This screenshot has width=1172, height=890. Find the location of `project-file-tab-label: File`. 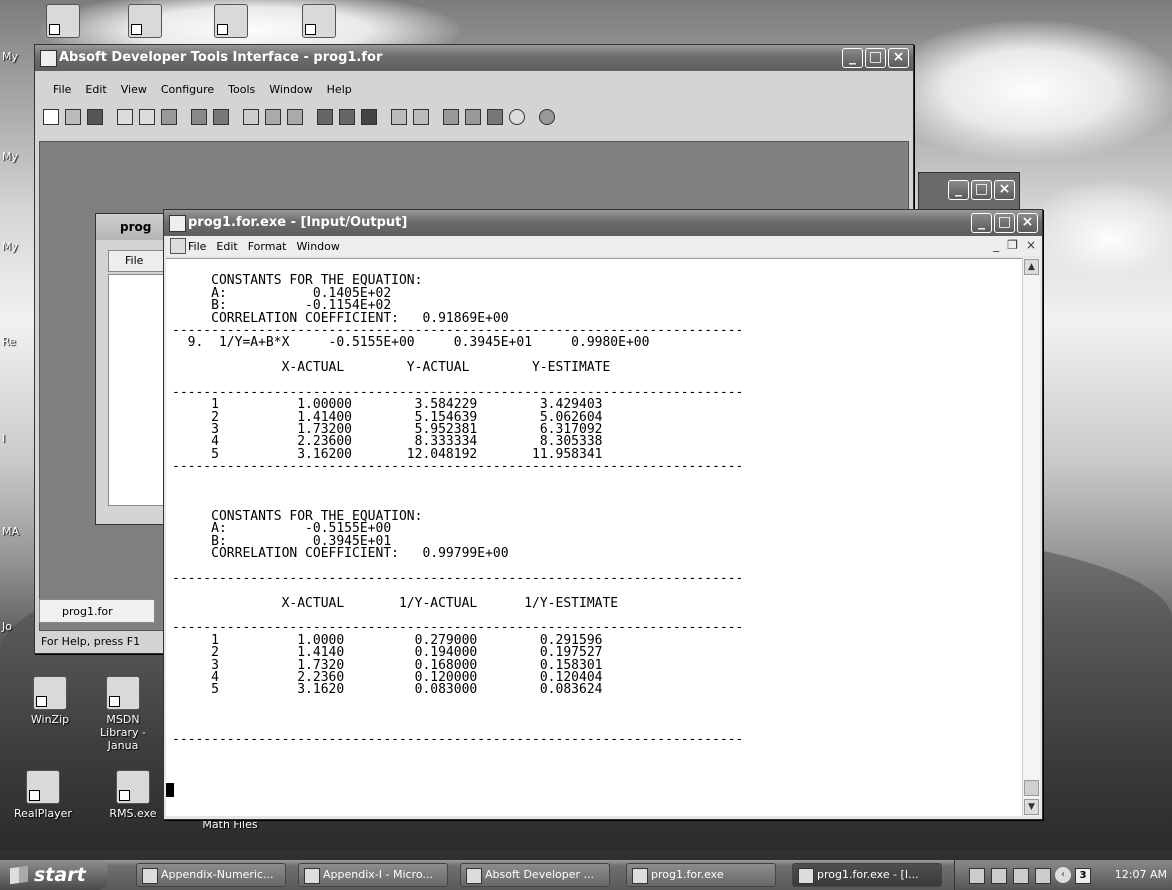

project-file-tab-label: File is located at coordinates (134, 260).